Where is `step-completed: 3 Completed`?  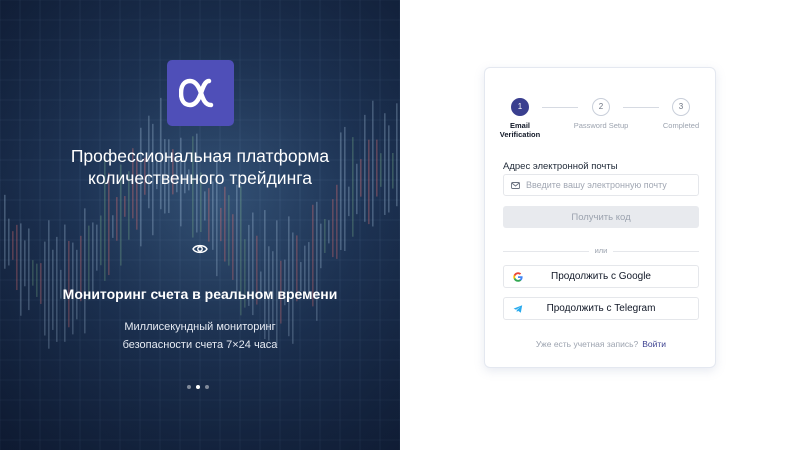
step-completed: 3 Completed is located at coordinates (681, 114).